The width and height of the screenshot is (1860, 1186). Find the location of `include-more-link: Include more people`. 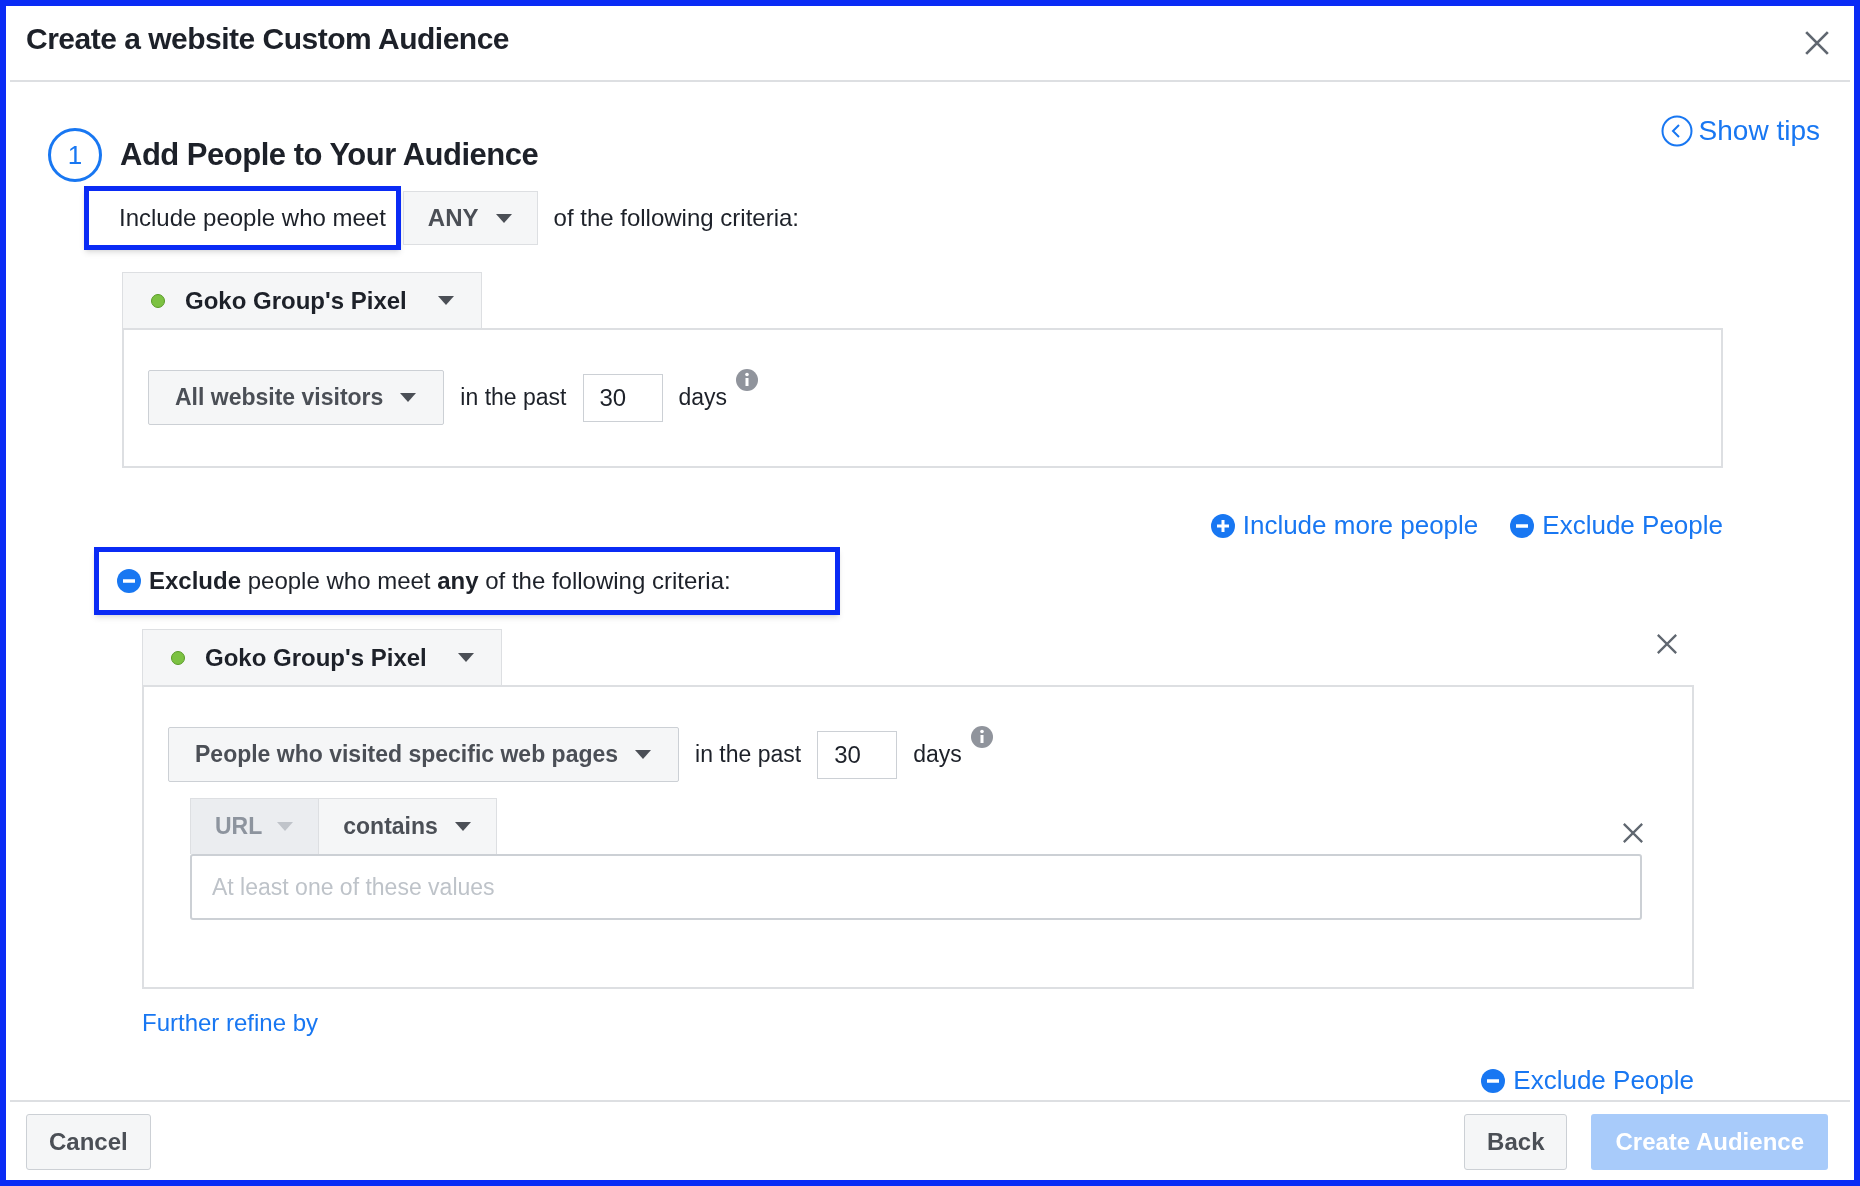

include-more-link: Include more people is located at coordinates (1344, 525).